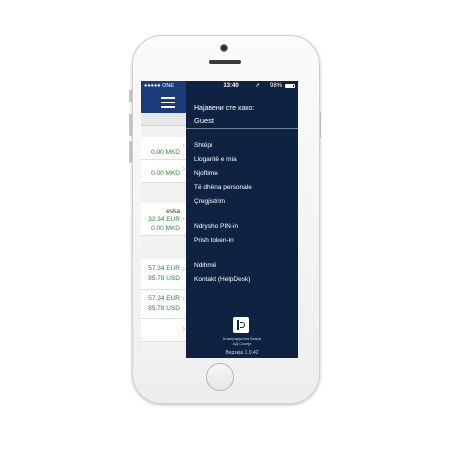 This screenshot has width=450, height=450. What do you see at coordinates (290, 86) in the screenshot?
I see `battery-icon` at bounding box center [290, 86].